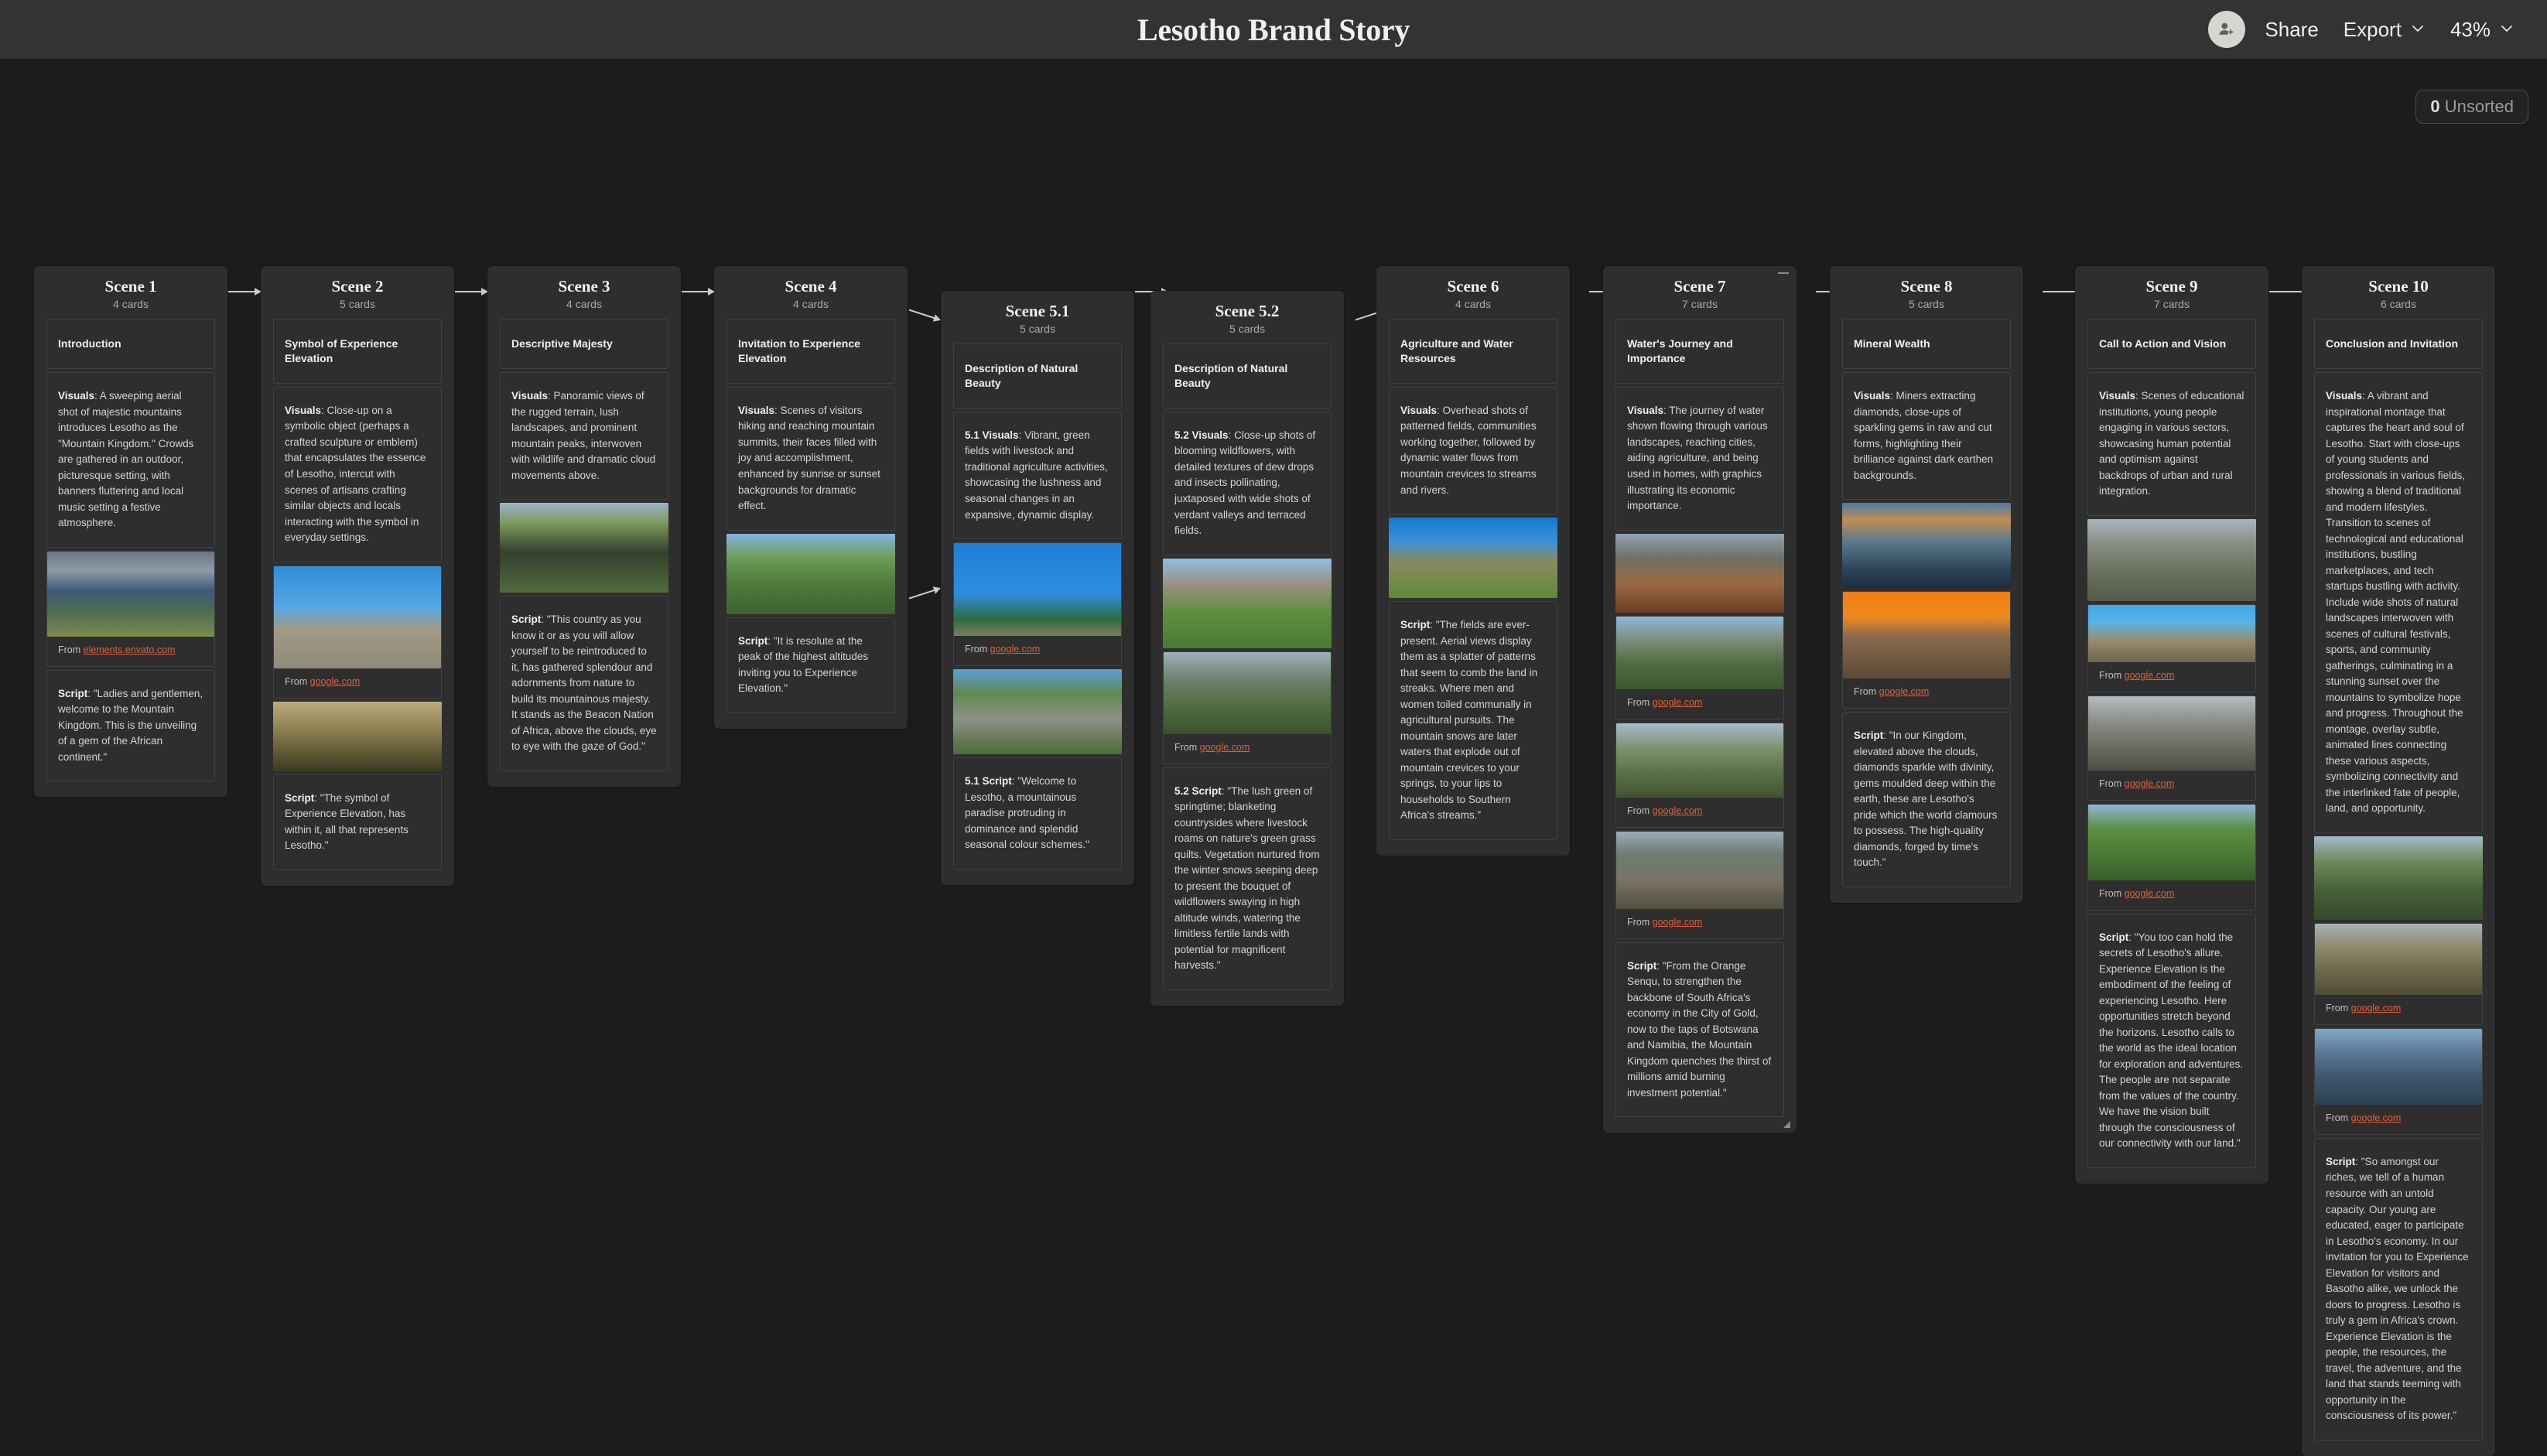 This screenshot has width=2547, height=1456. I want to click on heading-card: Call to Action and Vision, so click(2171, 345).